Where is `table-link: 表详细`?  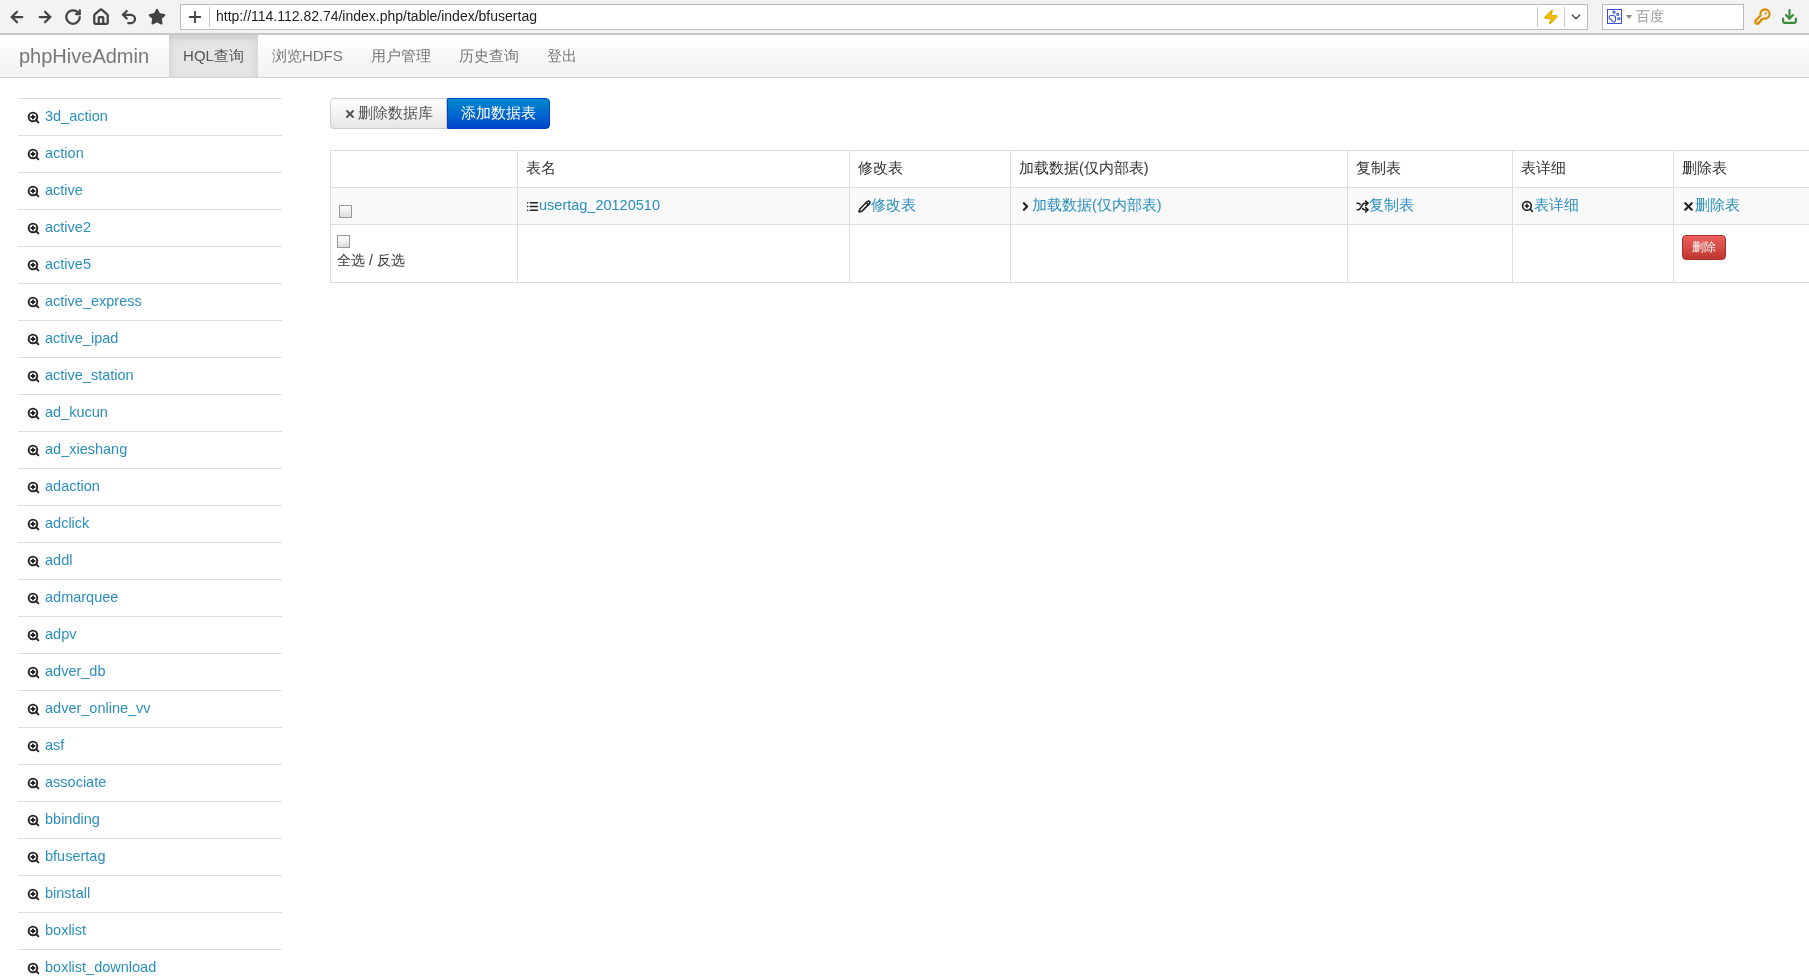 table-link: 表详细 is located at coordinates (1550, 206).